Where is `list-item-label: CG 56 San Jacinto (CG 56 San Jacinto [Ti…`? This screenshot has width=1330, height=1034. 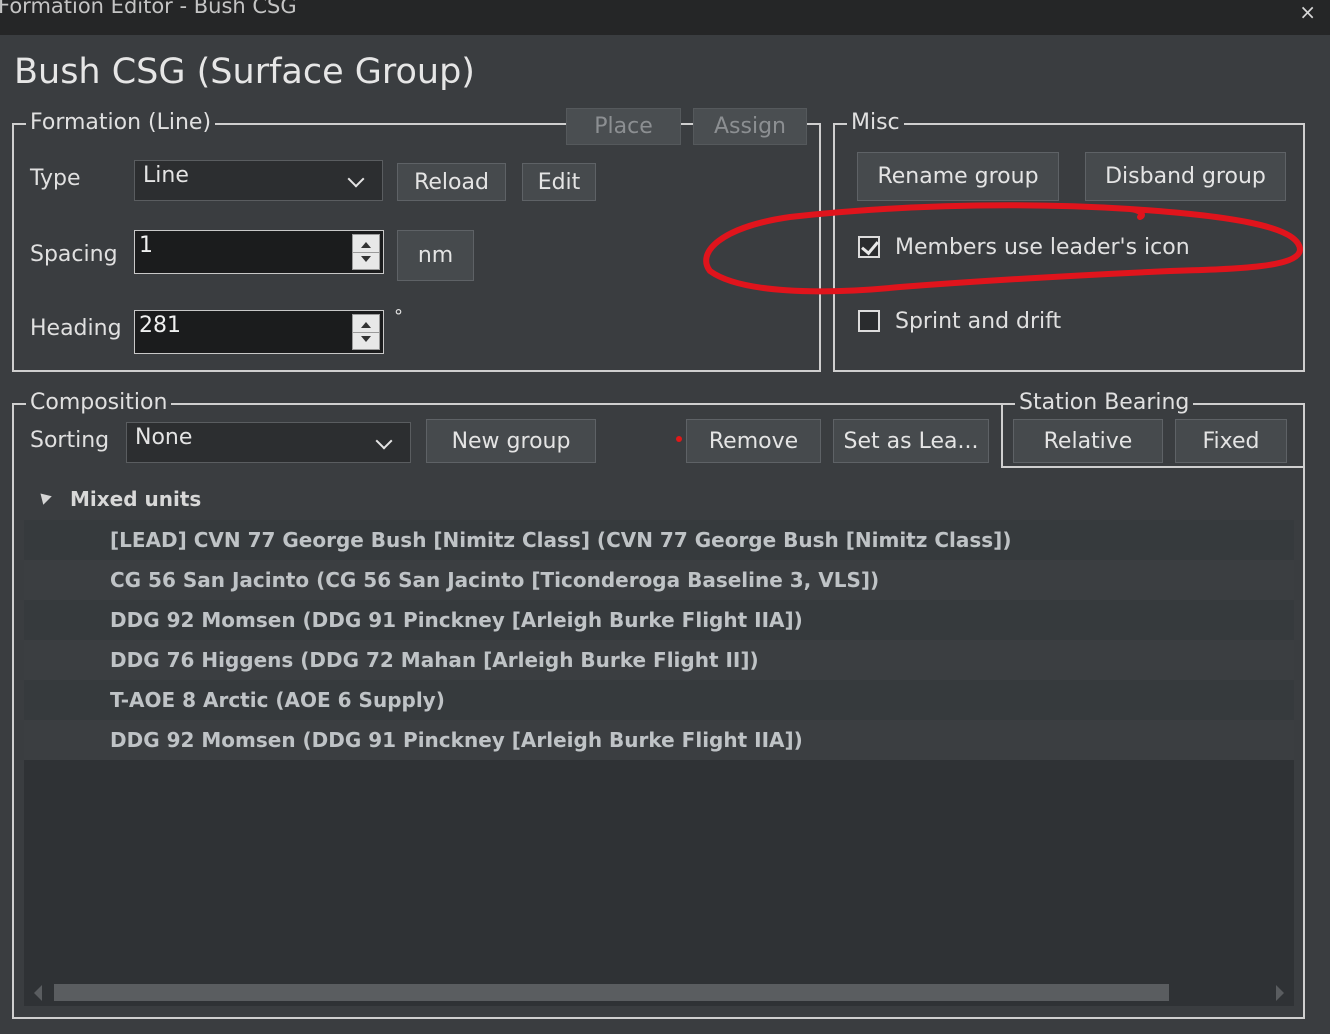 list-item-label: CG 56 San Jacinto (CG 56 San Jacinto [Ti… is located at coordinates (495, 580).